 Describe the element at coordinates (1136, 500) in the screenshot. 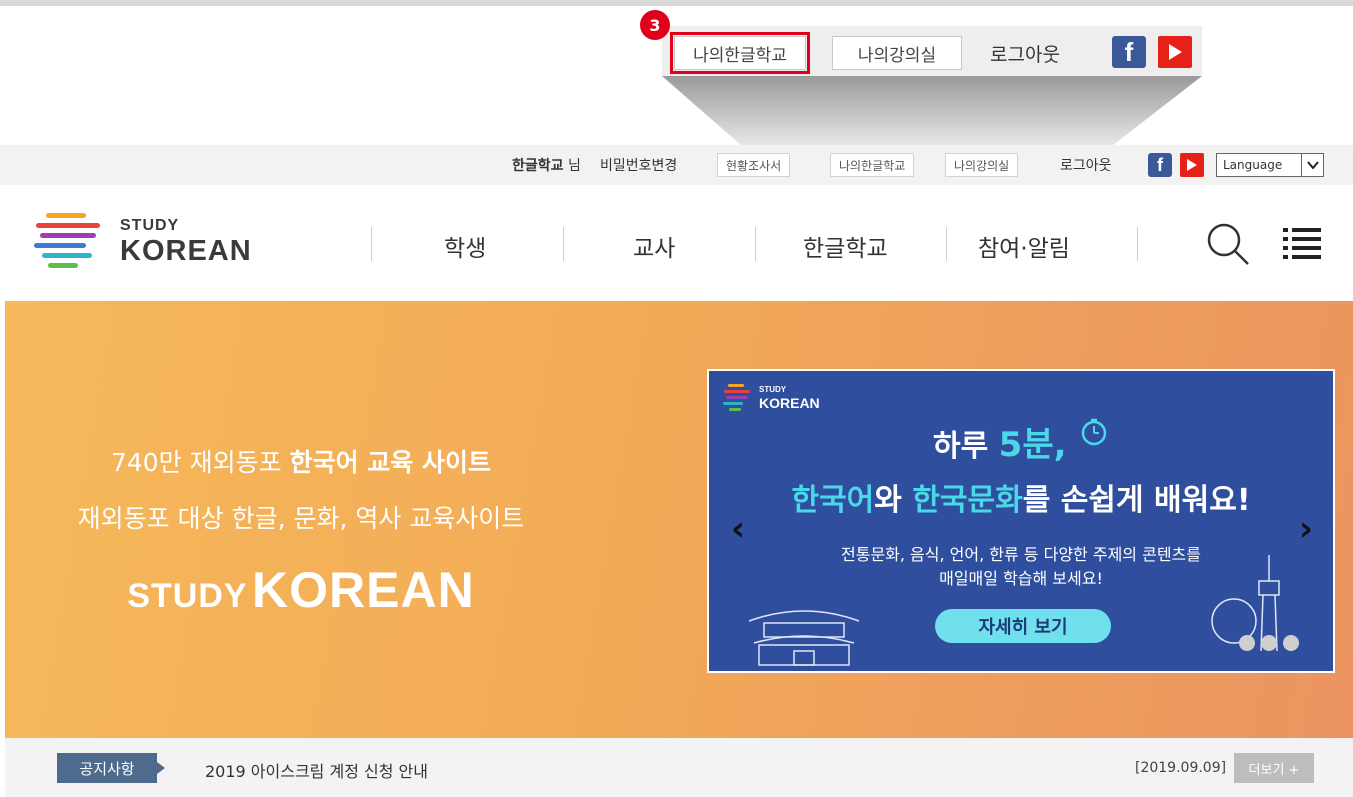

I see `banner-title-2d: 를 손쉽게 배워요!` at that location.